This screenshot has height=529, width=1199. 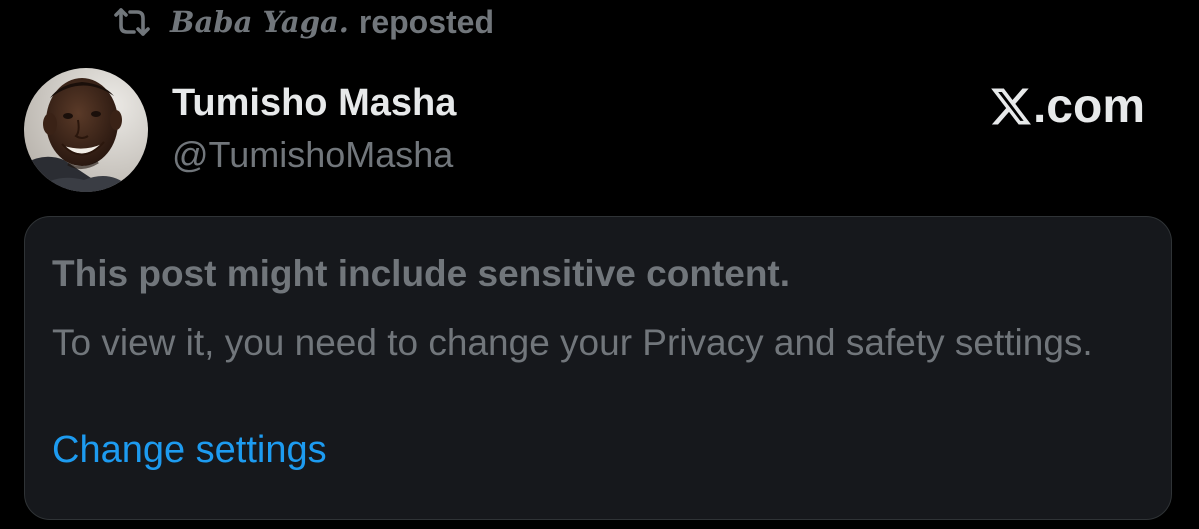 What do you see at coordinates (426, 21) in the screenshot?
I see `repost-label: reposted` at bounding box center [426, 21].